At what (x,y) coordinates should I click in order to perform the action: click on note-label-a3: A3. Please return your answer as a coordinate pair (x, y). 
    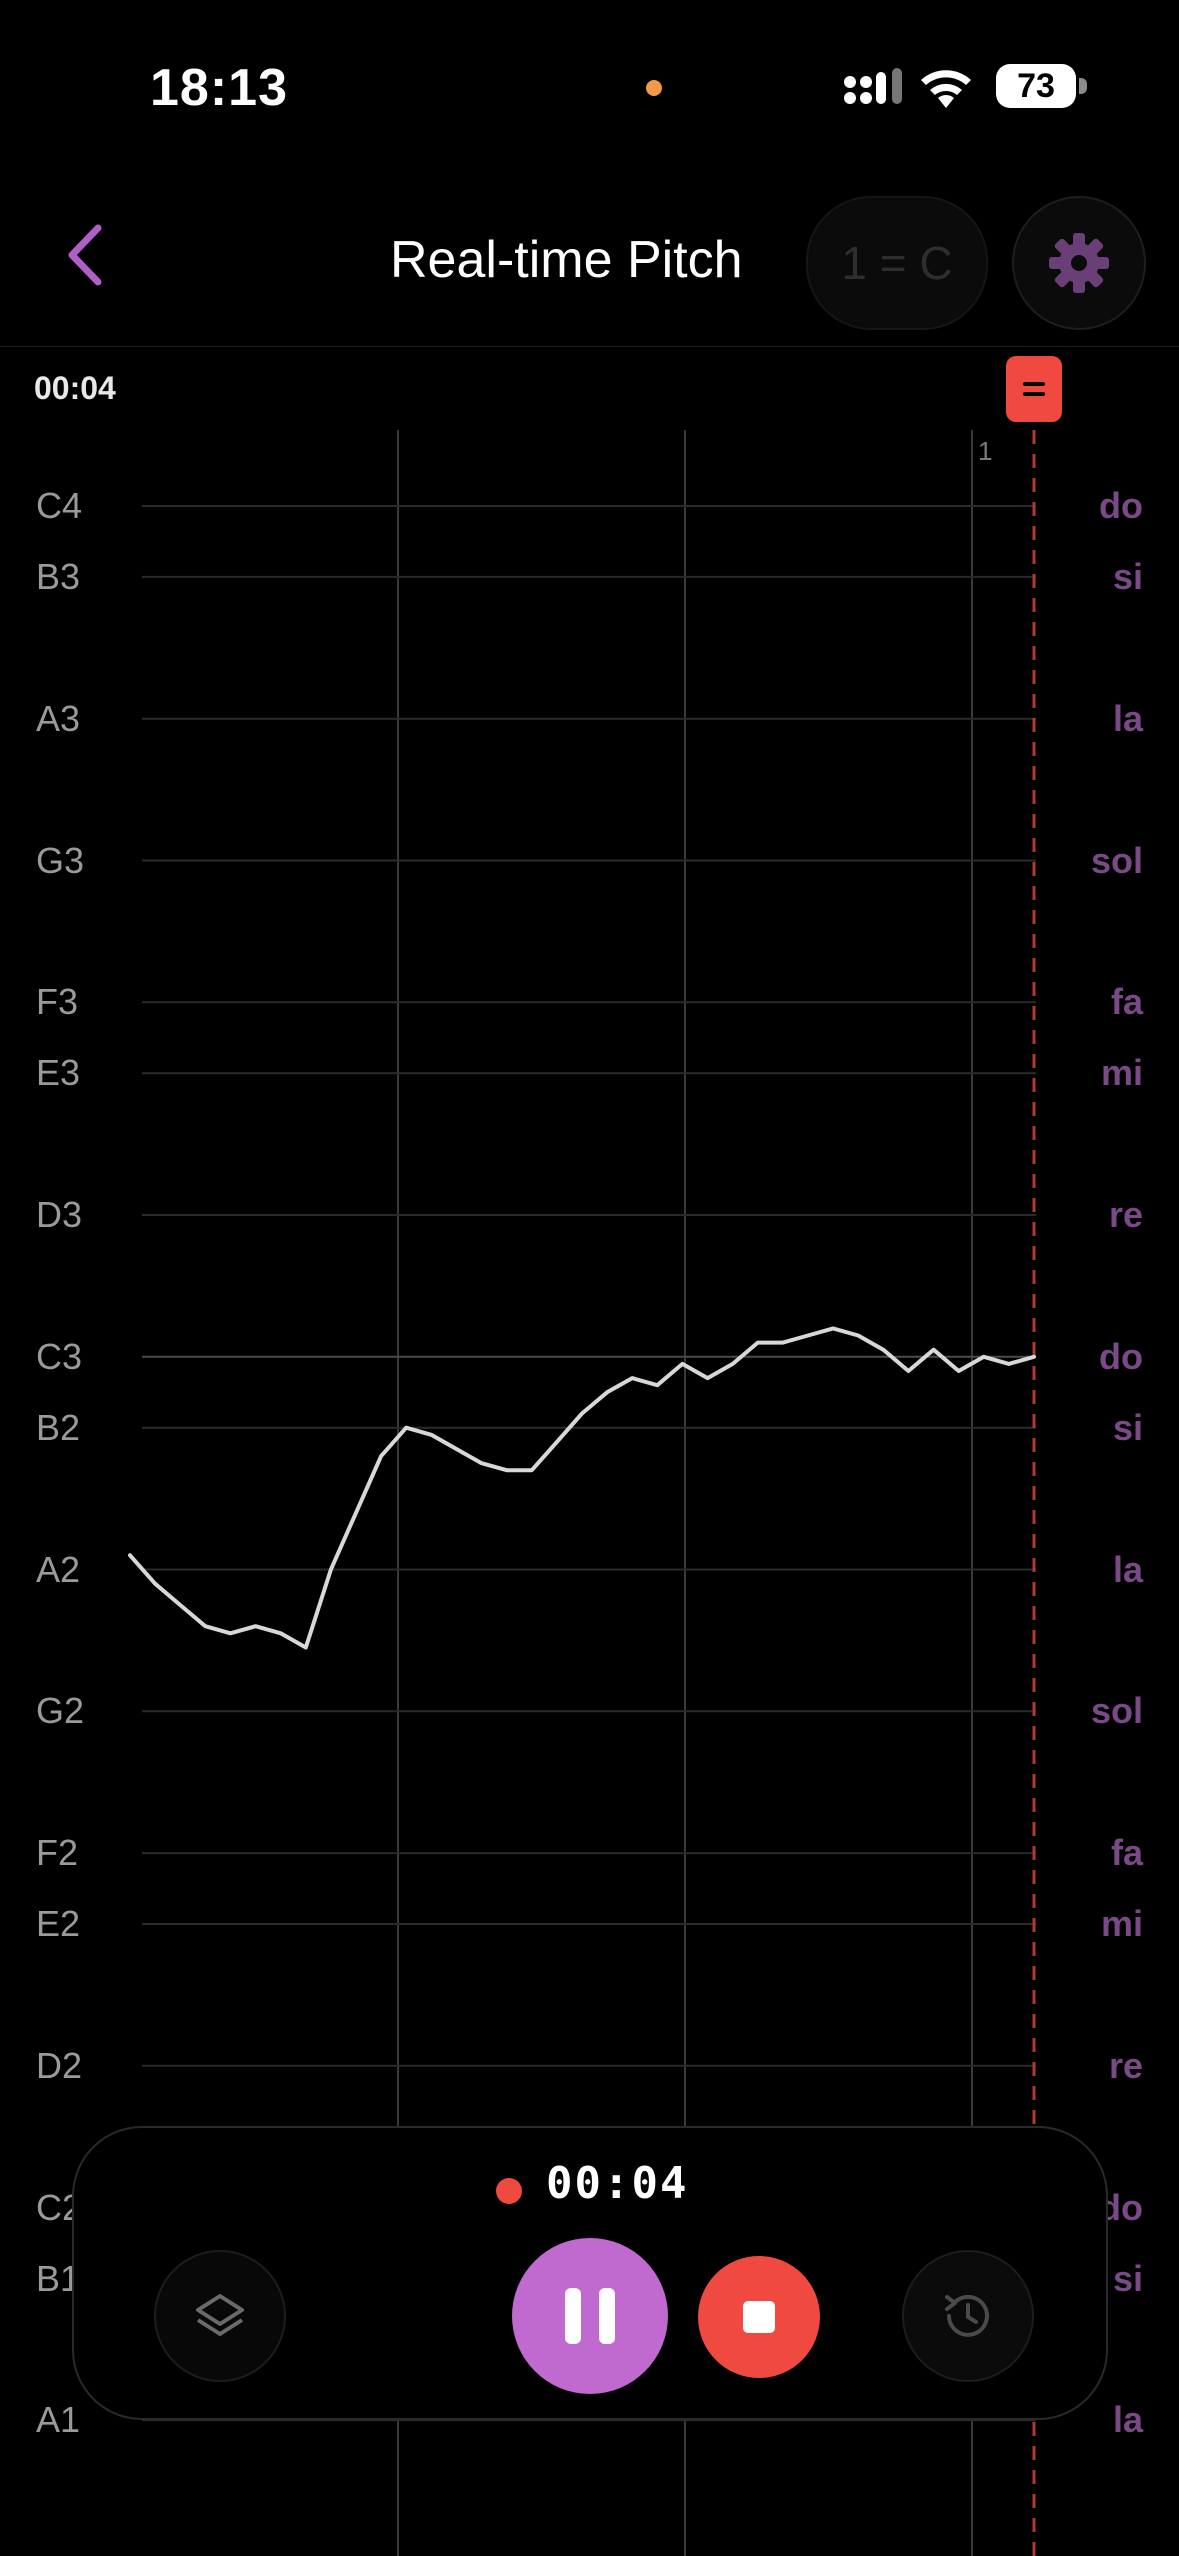
    Looking at the image, I should click on (58, 718).